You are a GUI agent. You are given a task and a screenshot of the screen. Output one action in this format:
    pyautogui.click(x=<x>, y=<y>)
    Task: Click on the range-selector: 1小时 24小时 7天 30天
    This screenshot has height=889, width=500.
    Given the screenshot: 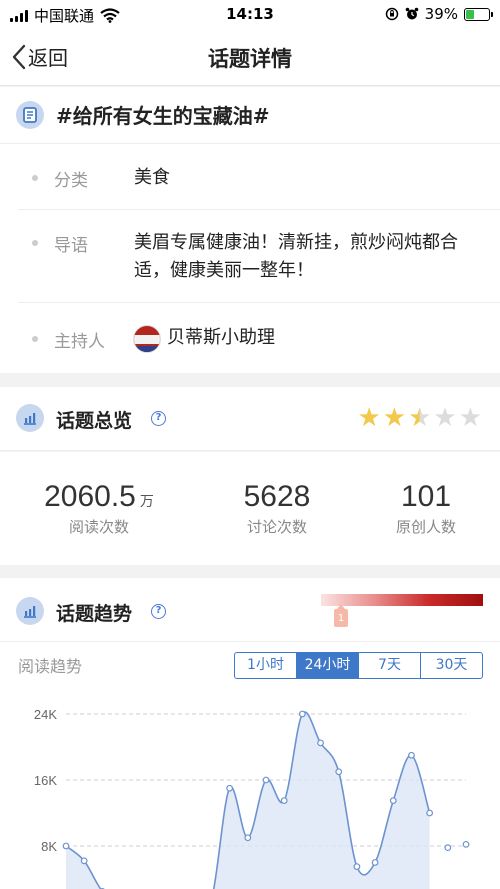 What is the action you would take?
    pyautogui.click(x=358, y=665)
    